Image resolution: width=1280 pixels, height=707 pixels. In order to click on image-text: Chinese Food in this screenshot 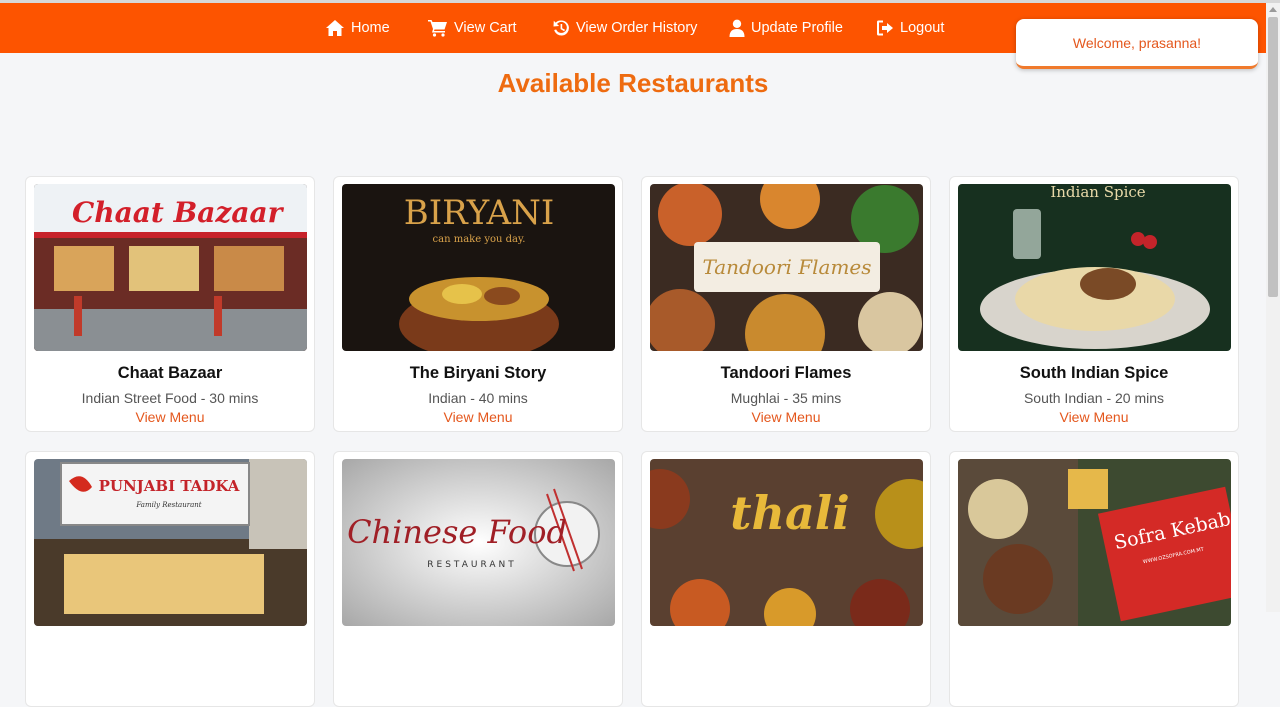, I will do `click(457, 532)`.